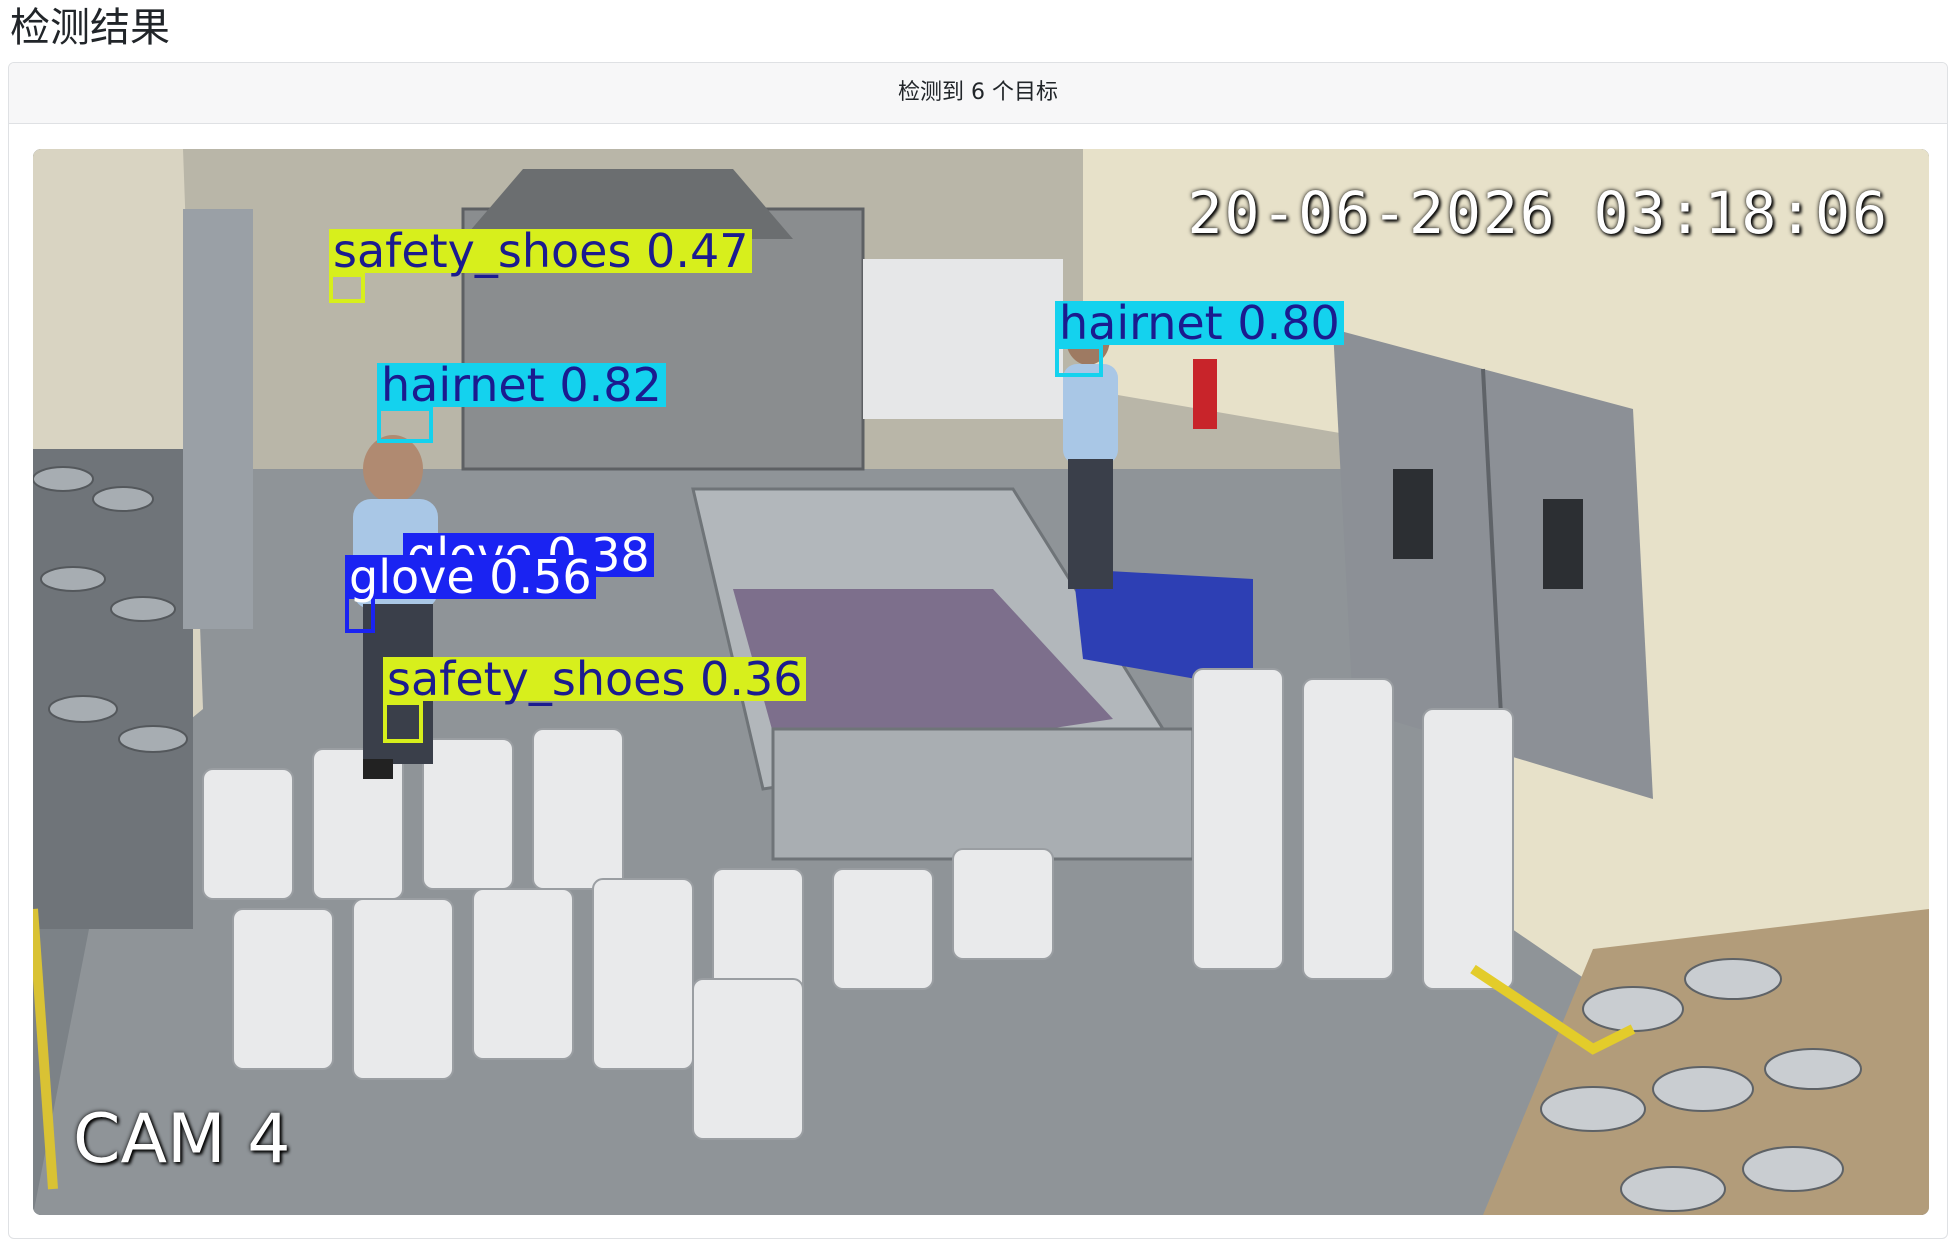  I want to click on detection-label-glove: glove 0.56, so click(470, 577).